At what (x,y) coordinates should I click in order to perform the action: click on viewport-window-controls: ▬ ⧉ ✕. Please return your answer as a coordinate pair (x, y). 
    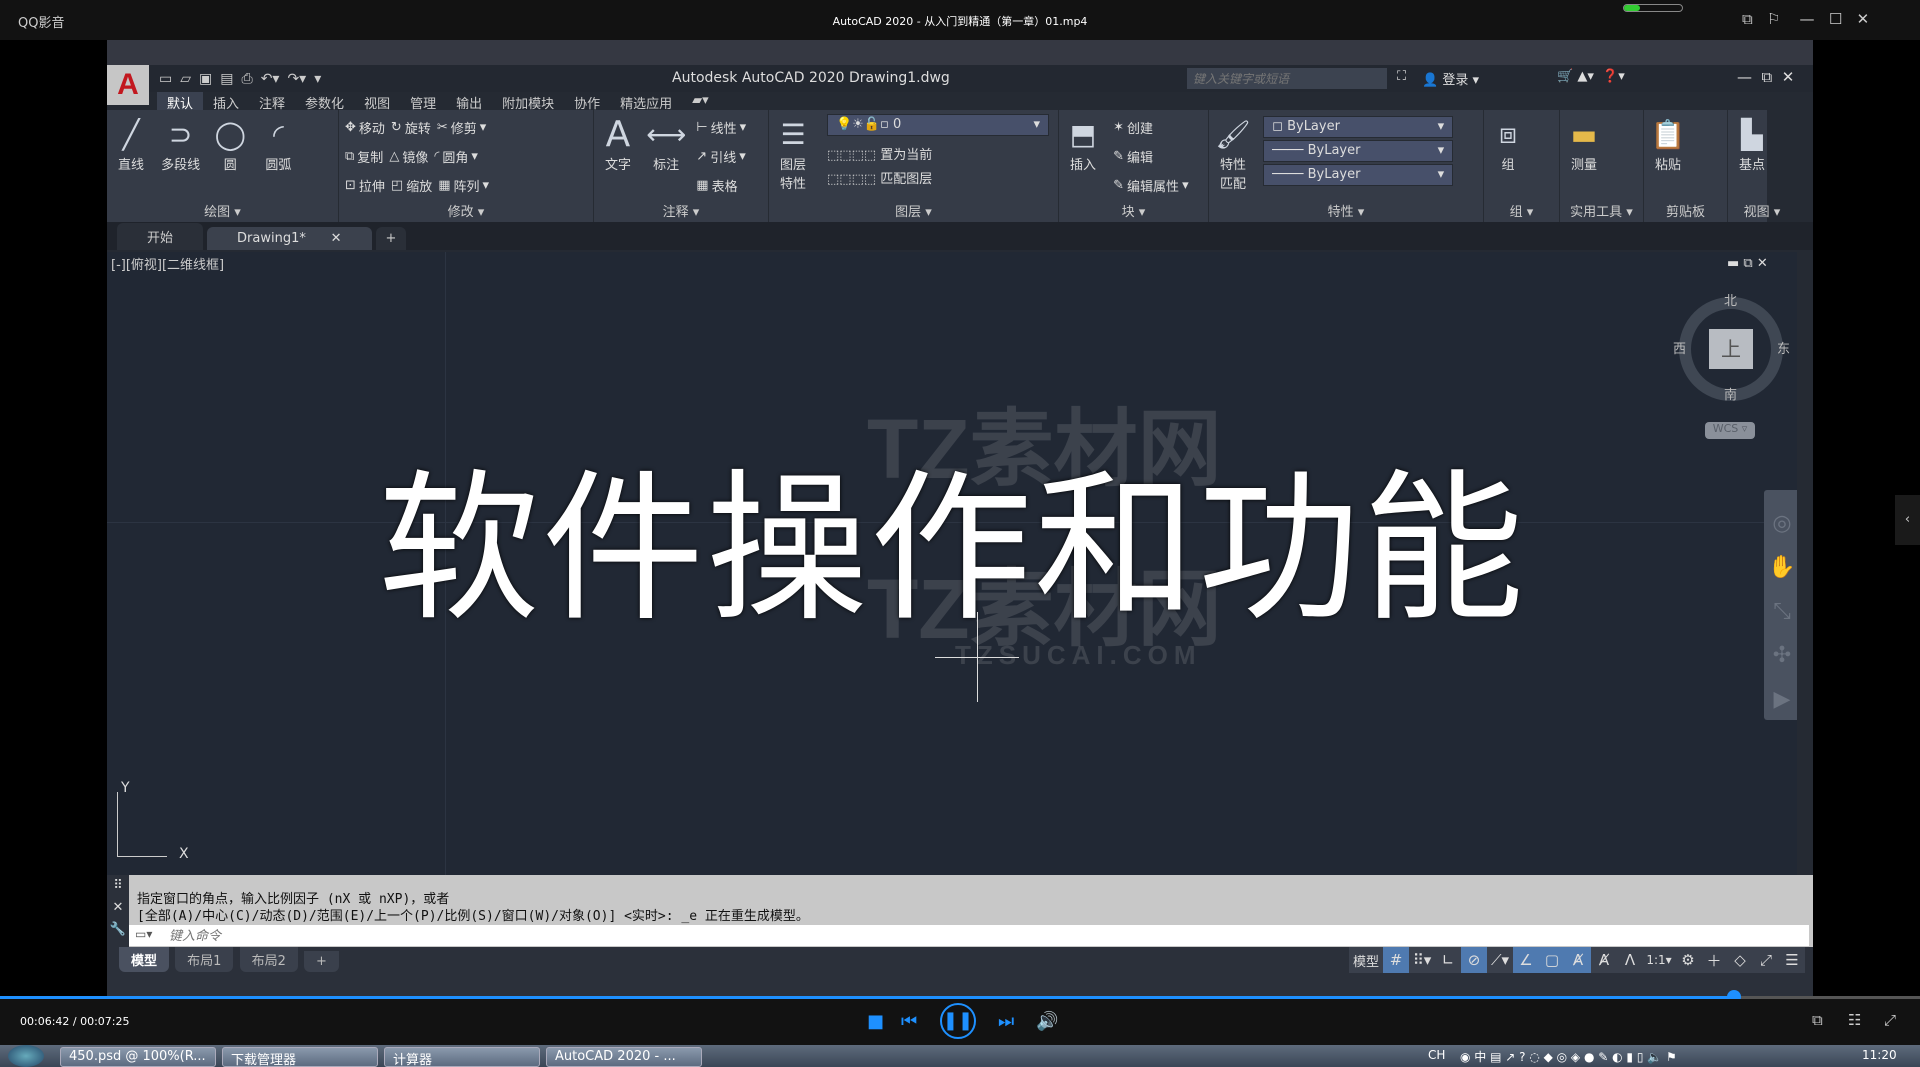
    Looking at the image, I should click on (1747, 263).